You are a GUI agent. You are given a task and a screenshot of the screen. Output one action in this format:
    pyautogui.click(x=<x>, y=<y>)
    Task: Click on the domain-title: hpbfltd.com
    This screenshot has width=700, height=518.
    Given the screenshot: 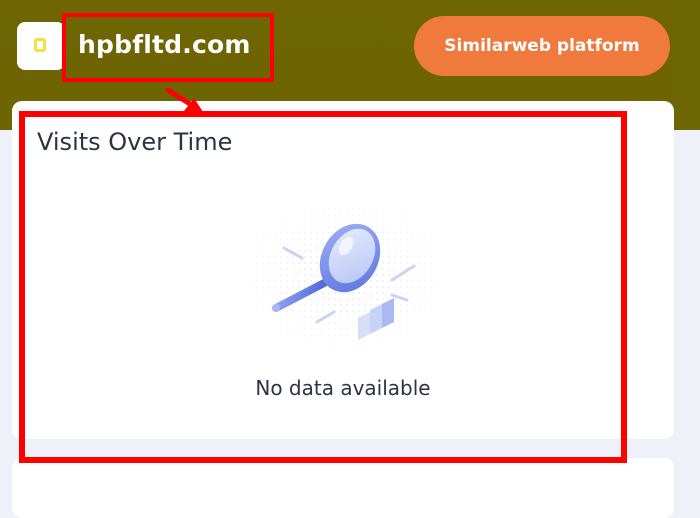 What is the action you would take?
    pyautogui.click(x=164, y=44)
    